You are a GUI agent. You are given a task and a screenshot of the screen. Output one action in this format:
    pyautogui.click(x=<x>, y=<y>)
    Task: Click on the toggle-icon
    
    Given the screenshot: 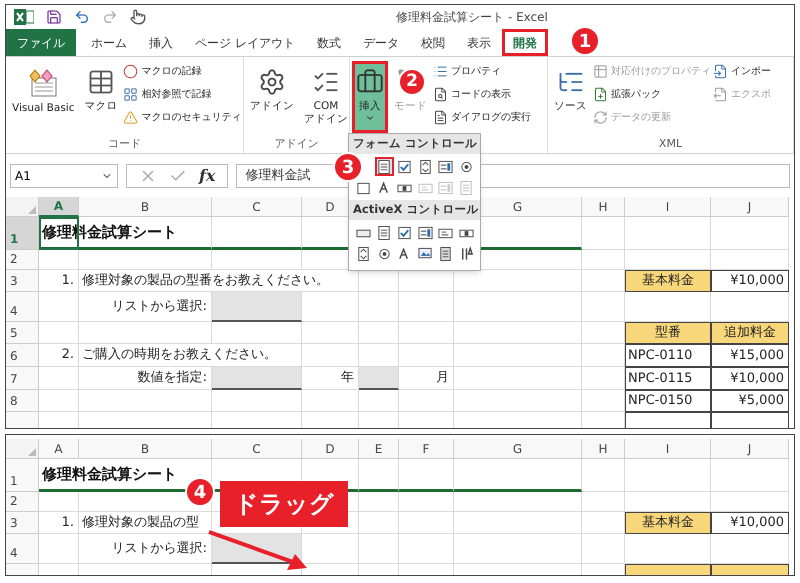 What is the action you would take?
    pyautogui.click(x=445, y=254)
    